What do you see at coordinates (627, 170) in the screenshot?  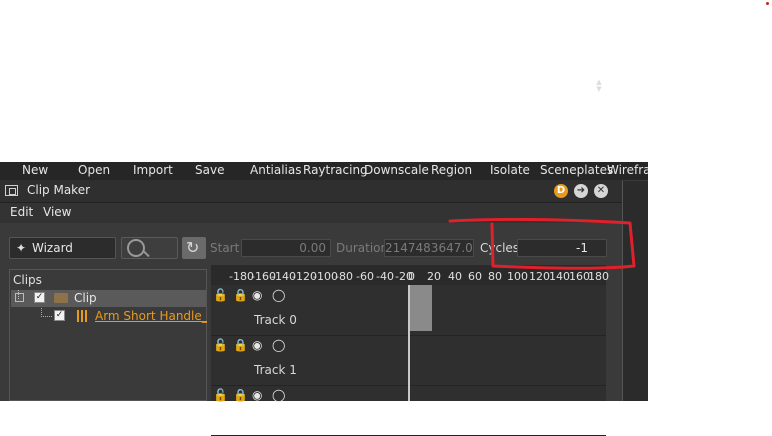 I see `toolbar-wireframe: Wirefram` at bounding box center [627, 170].